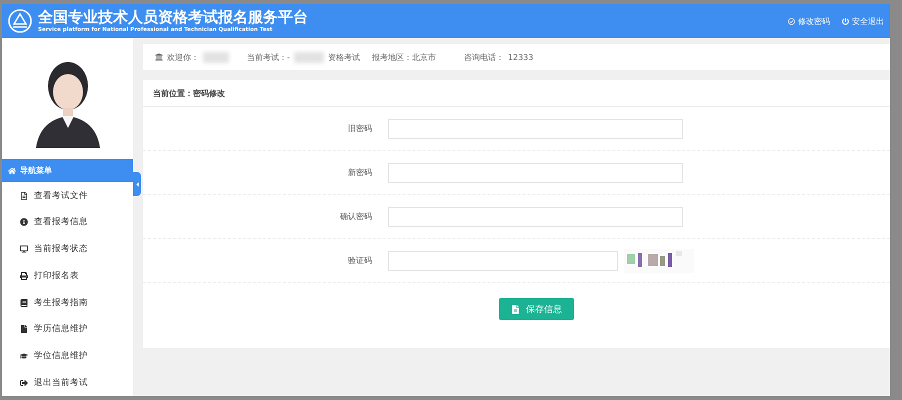 Image resolution: width=902 pixels, height=400 pixels. What do you see at coordinates (20, 21) in the screenshot?
I see `logo-icon` at bounding box center [20, 21].